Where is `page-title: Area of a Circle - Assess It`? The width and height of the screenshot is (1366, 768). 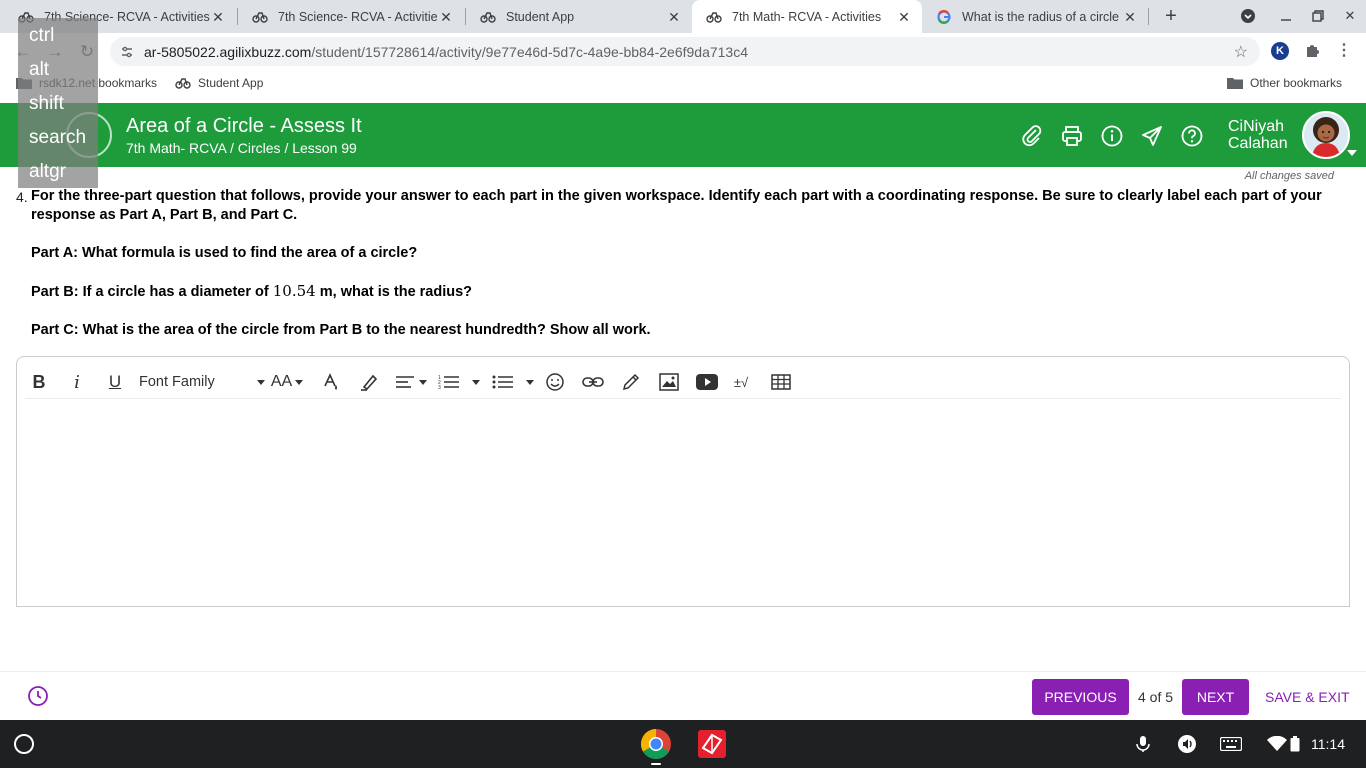
page-title: Area of a Circle - Assess It is located at coordinates (244, 126).